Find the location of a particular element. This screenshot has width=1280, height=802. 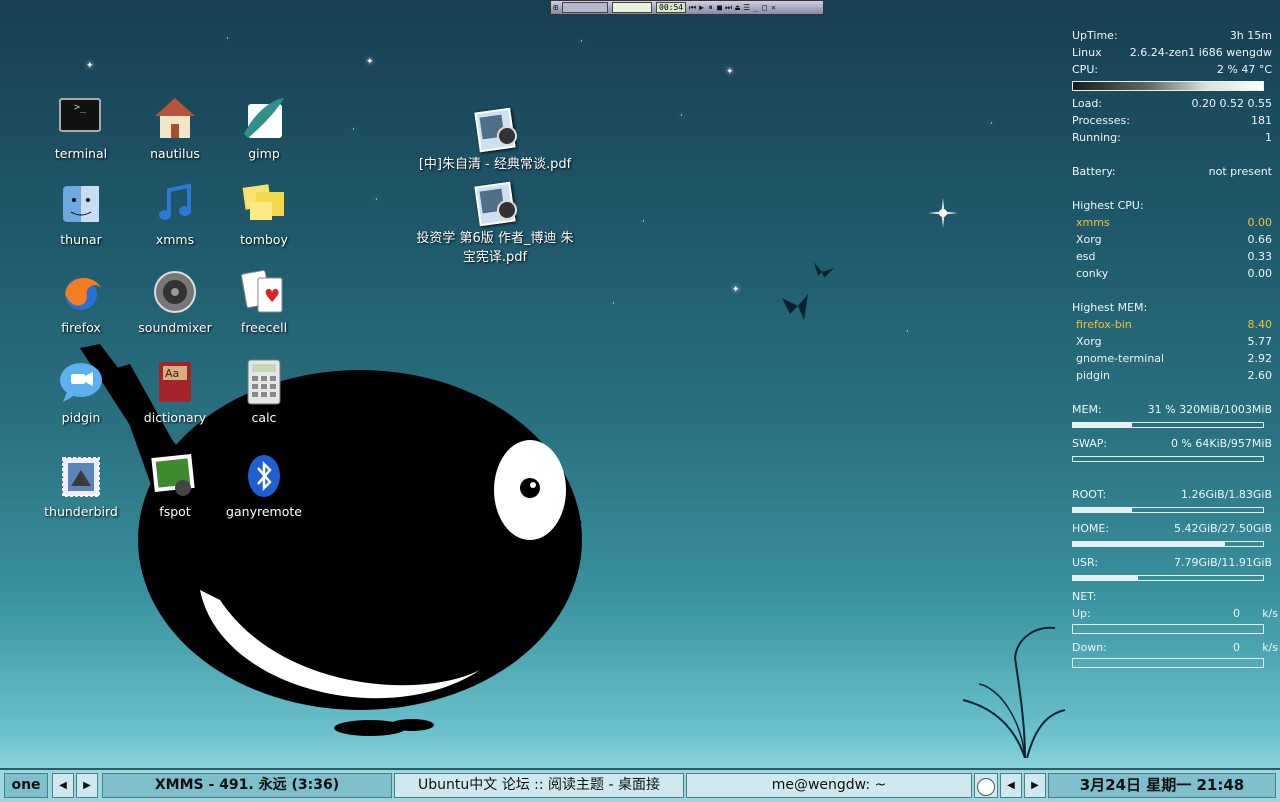

xmms-mini-player: ⊞ 00:54 ⏮ ▶ ⏸ ■ ⏭ ⏏ ☰ _ □ ✕ is located at coordinates (687, 7).